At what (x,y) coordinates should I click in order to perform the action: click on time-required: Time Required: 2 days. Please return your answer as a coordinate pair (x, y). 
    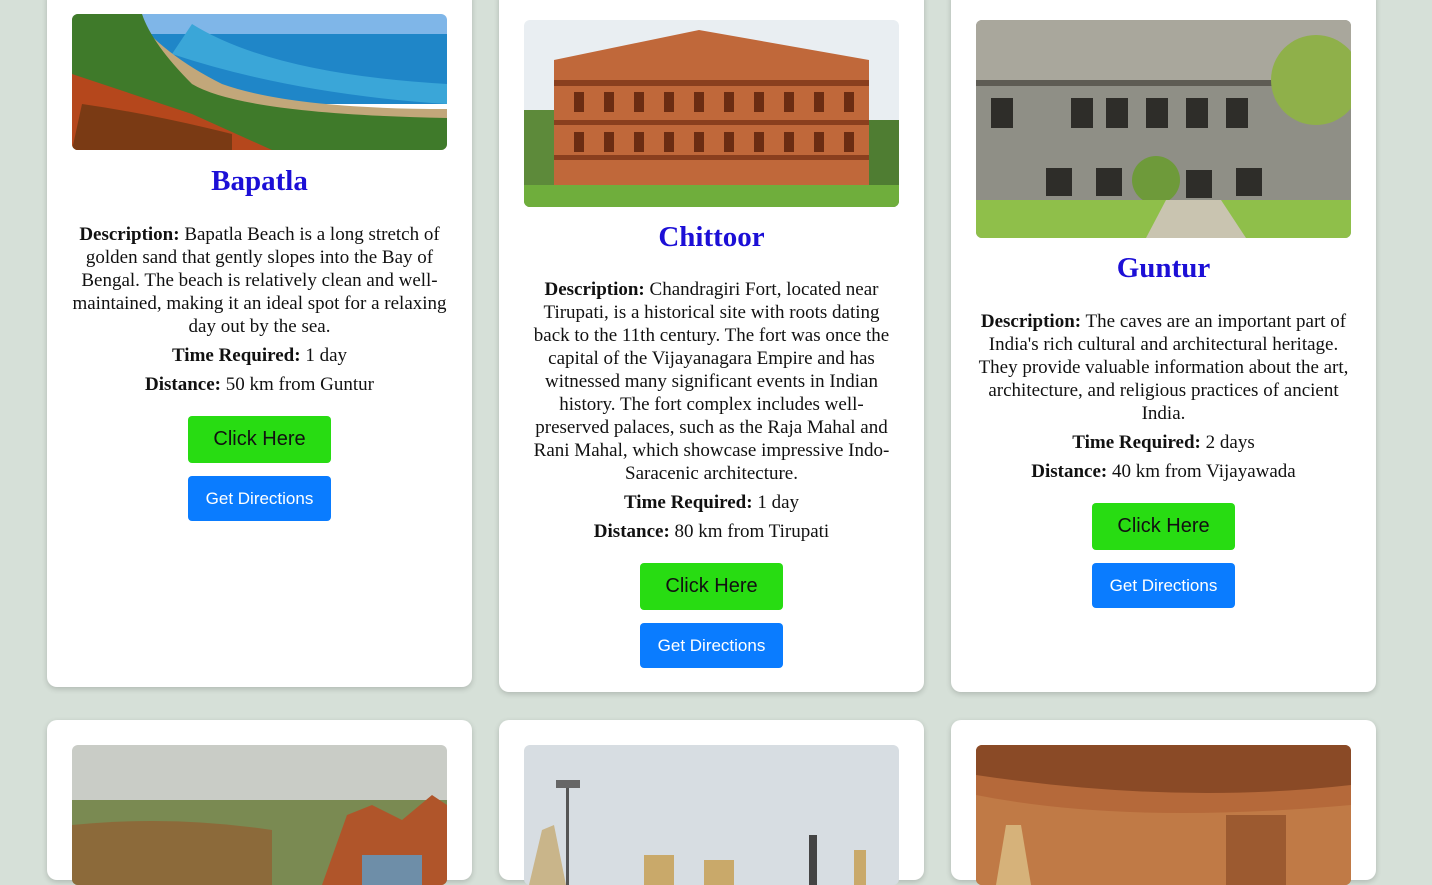
    Looking at the image, I should click on (1163, 442).